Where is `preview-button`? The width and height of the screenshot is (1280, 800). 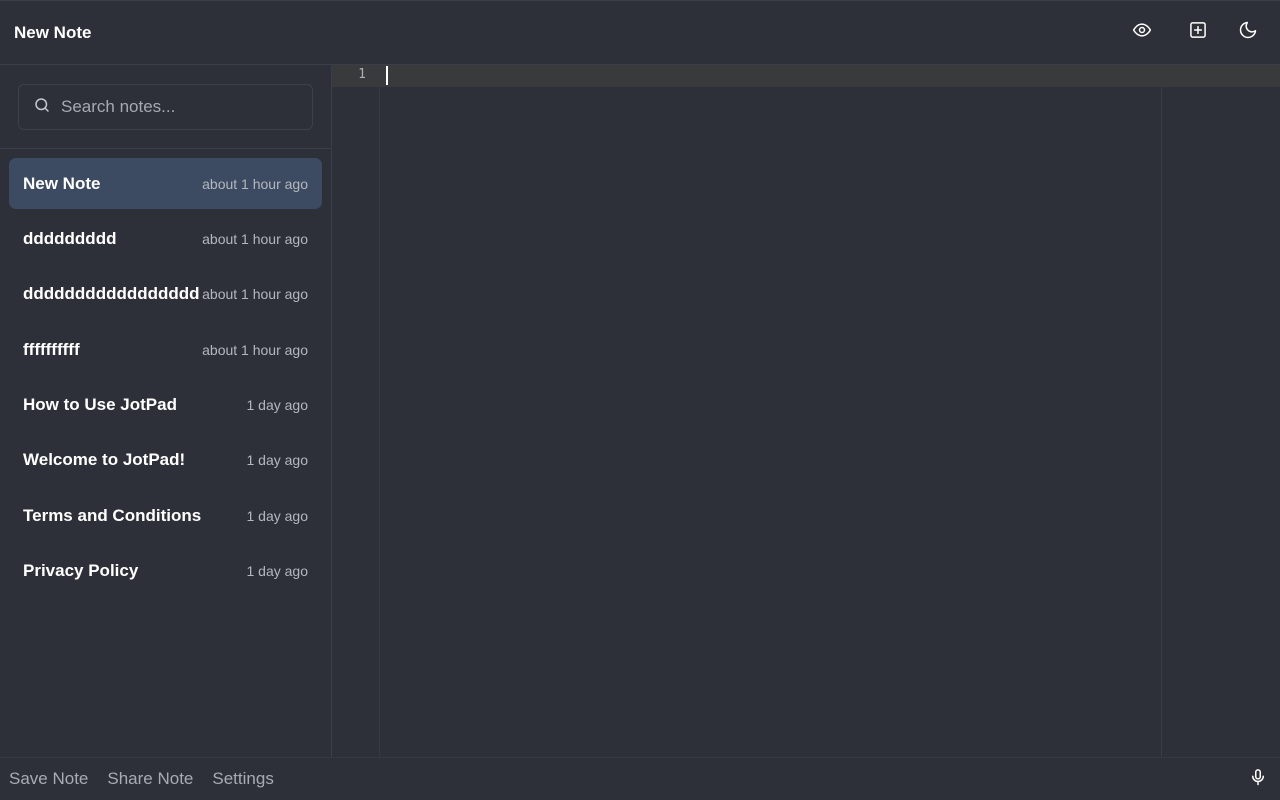 preview-button is located at coordinates (1142, 33).